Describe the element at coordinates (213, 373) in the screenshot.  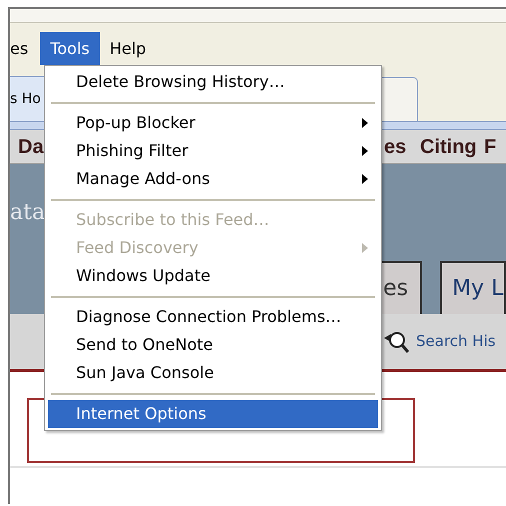
I see `menu-item: Sun Java Console` at that location.